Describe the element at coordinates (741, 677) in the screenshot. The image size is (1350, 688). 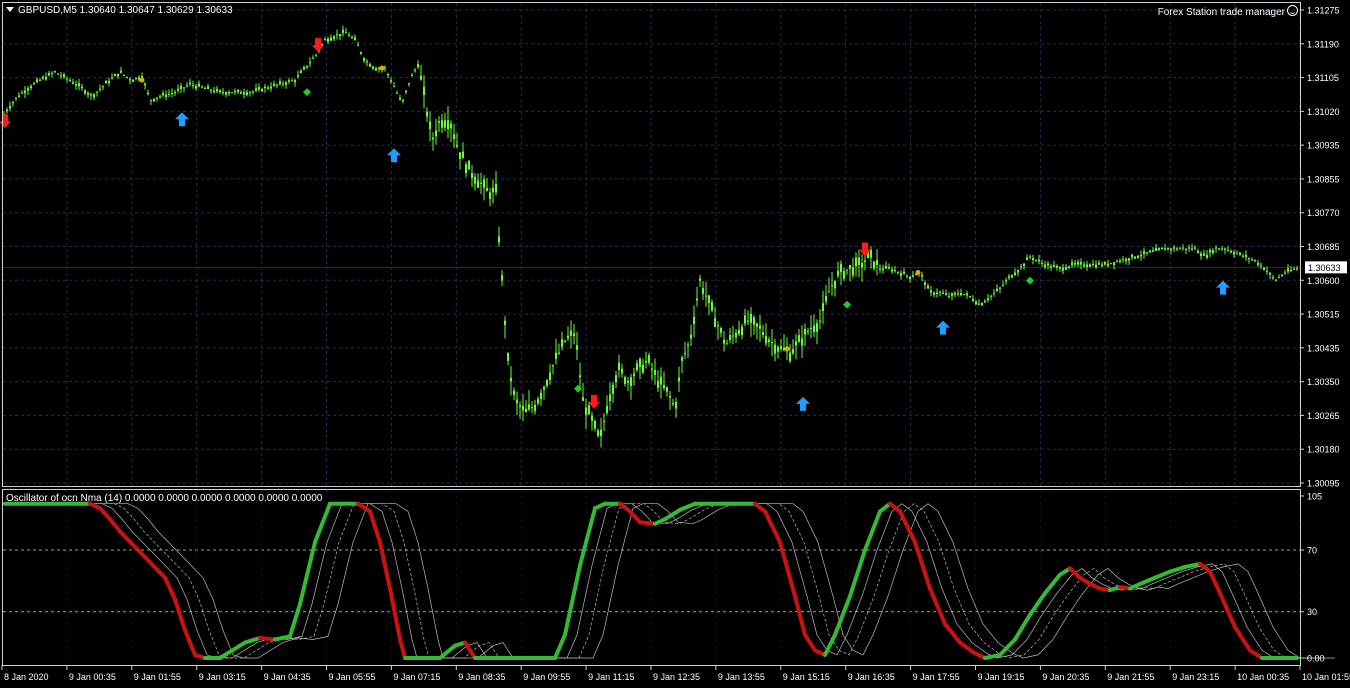
I see `time-label: 9 Jan 13:55` at that location.